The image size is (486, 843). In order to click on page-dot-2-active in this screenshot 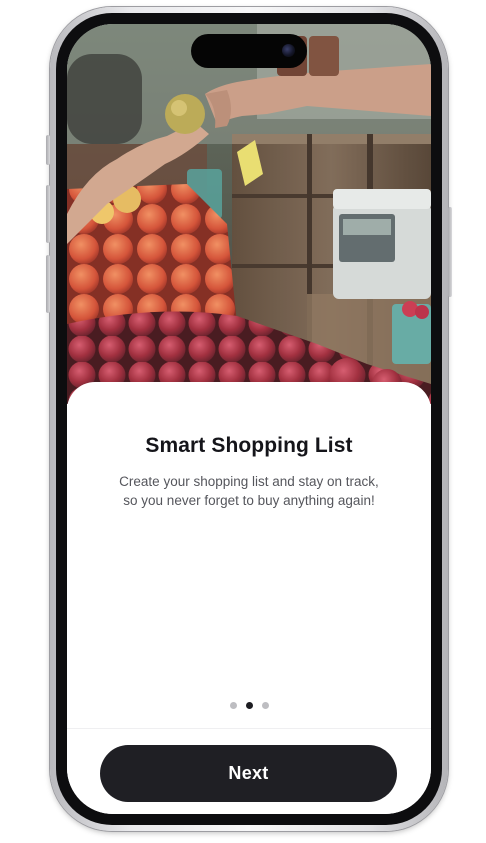, I will do `click(249, 705)`.